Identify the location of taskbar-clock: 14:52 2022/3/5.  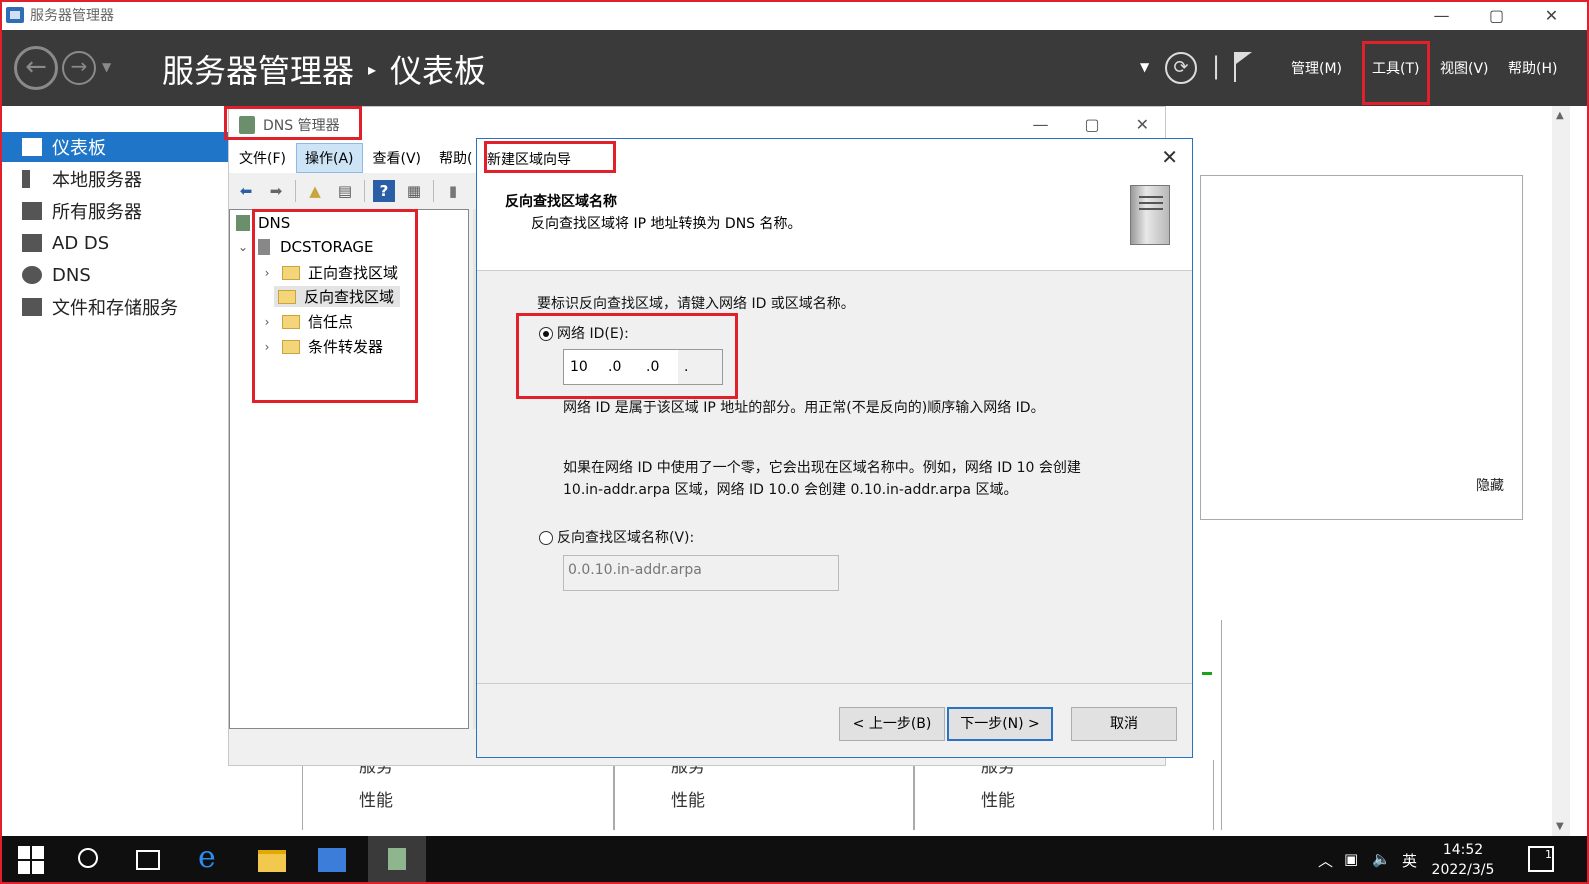
(1463, 860).